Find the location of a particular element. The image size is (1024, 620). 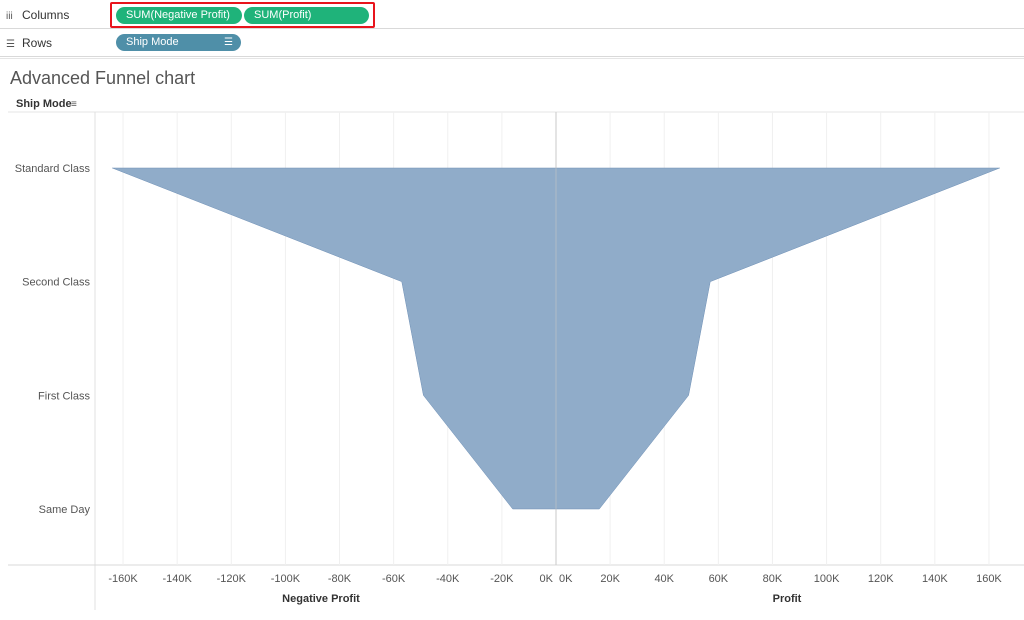

tick-label-right: 100K is located at coordinates (827, 579).